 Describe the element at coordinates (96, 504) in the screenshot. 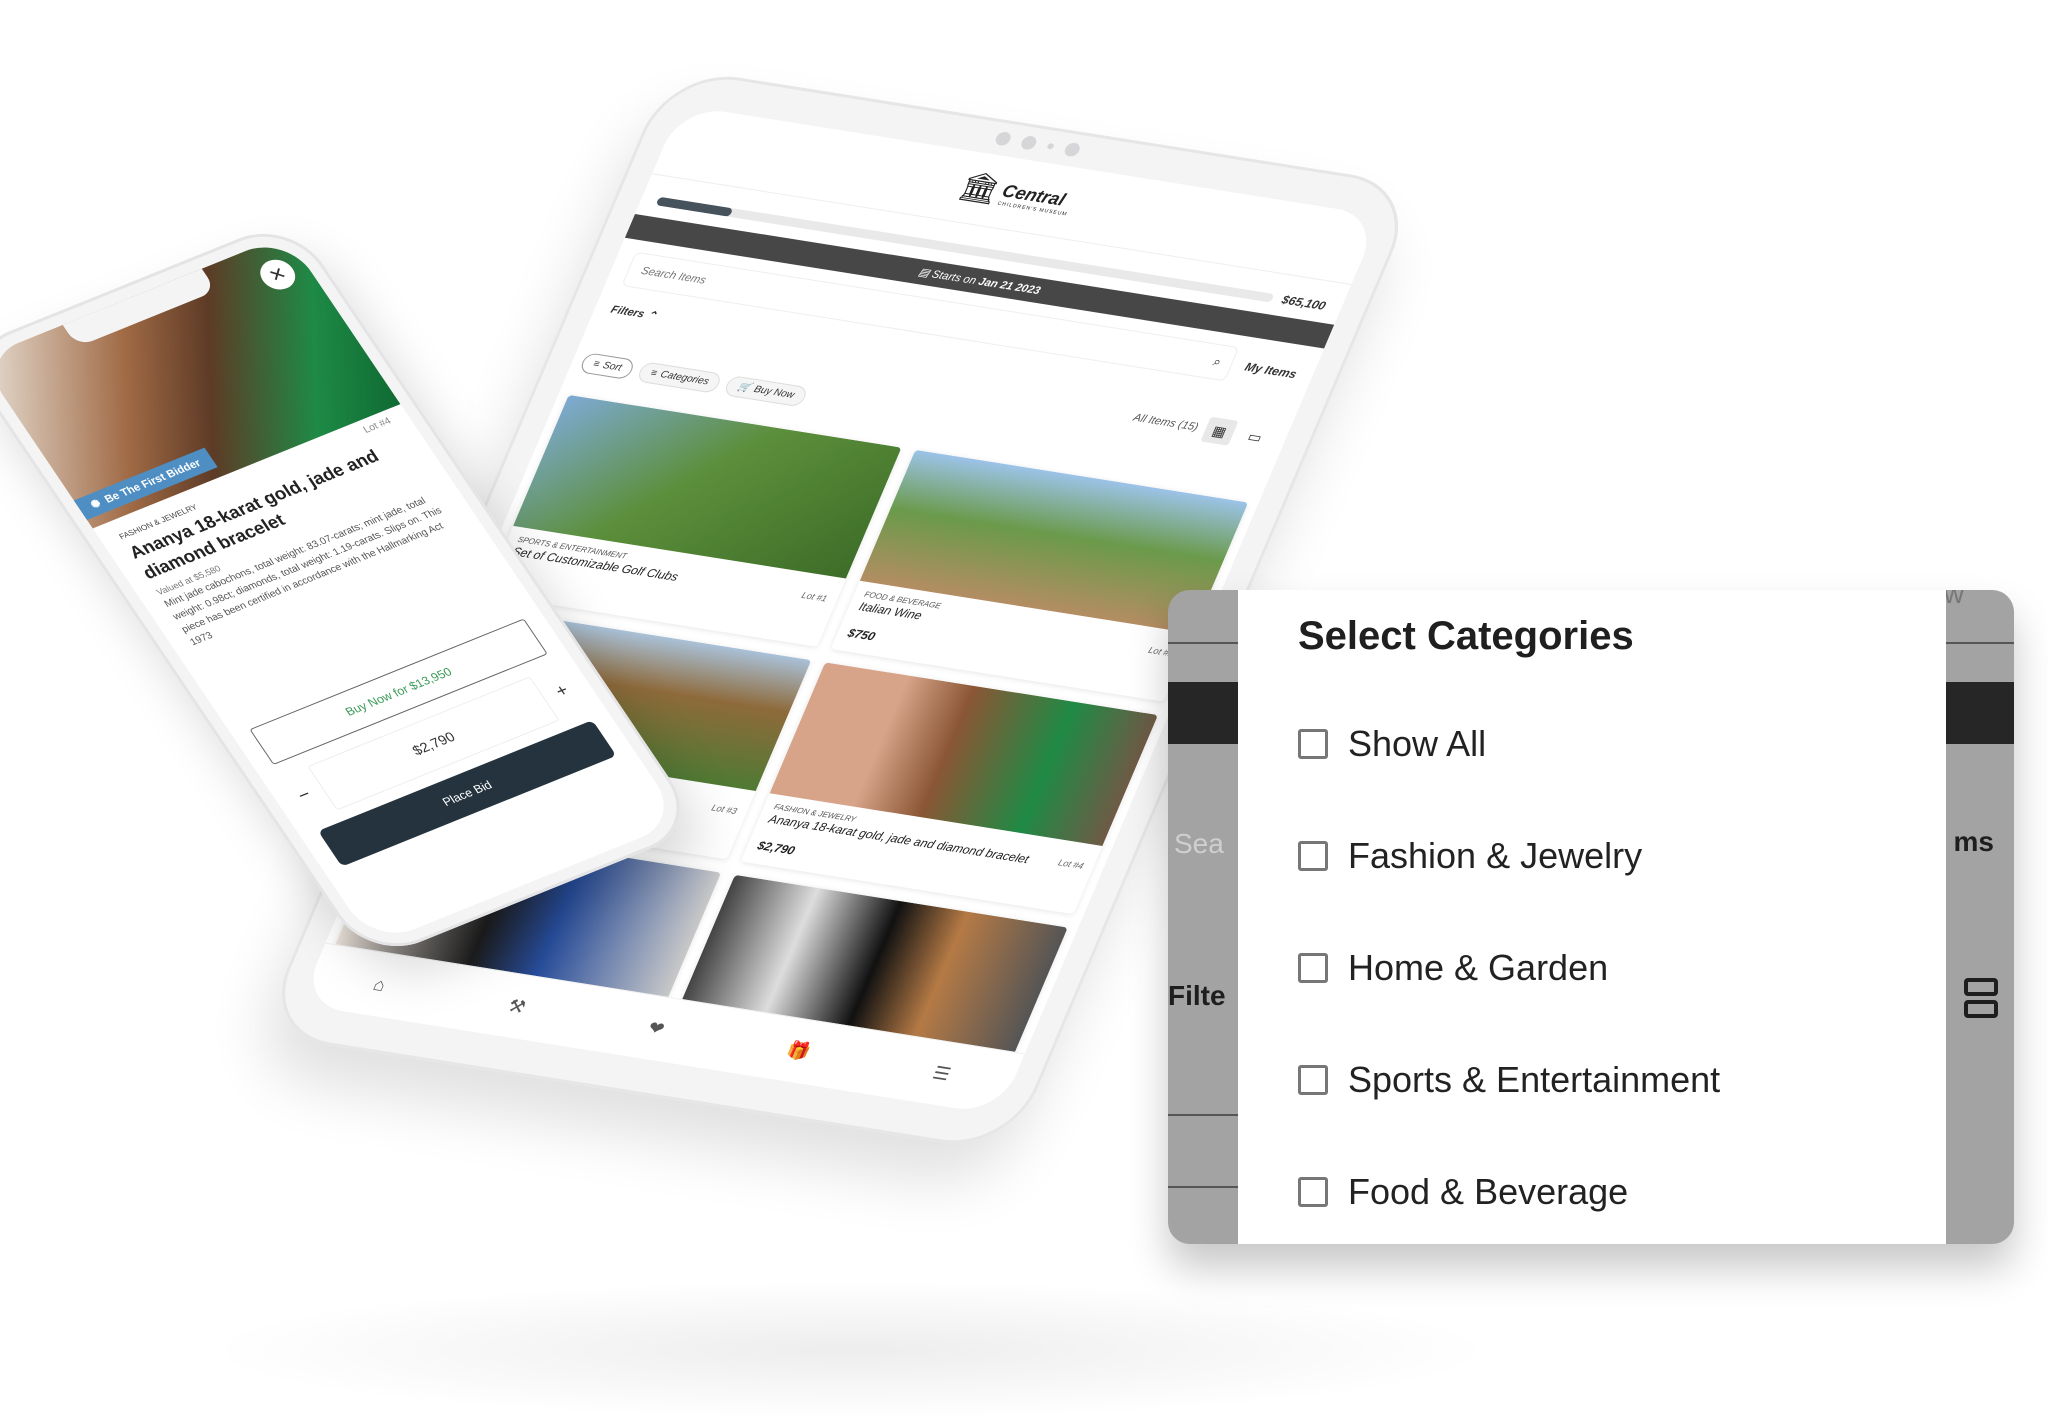

I see `badge-star-icon: ✺` at that location.